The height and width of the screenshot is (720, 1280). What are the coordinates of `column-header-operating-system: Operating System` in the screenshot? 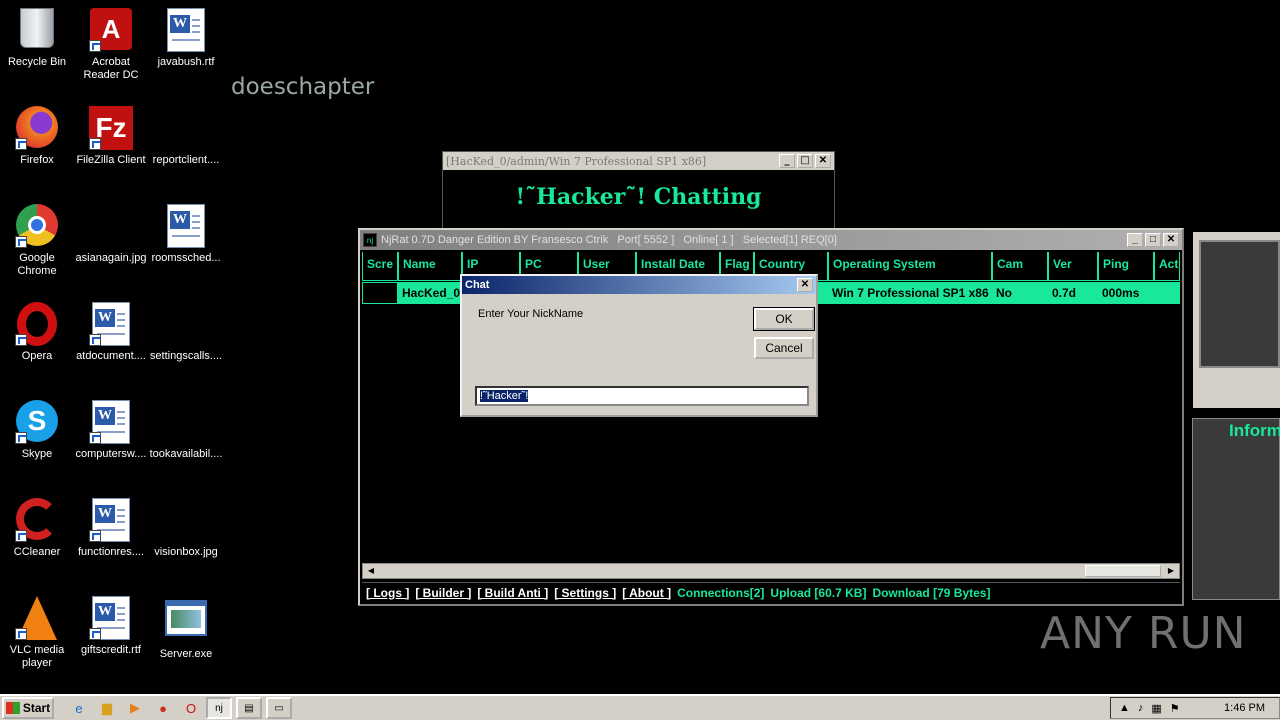 It's located at (910, 266).